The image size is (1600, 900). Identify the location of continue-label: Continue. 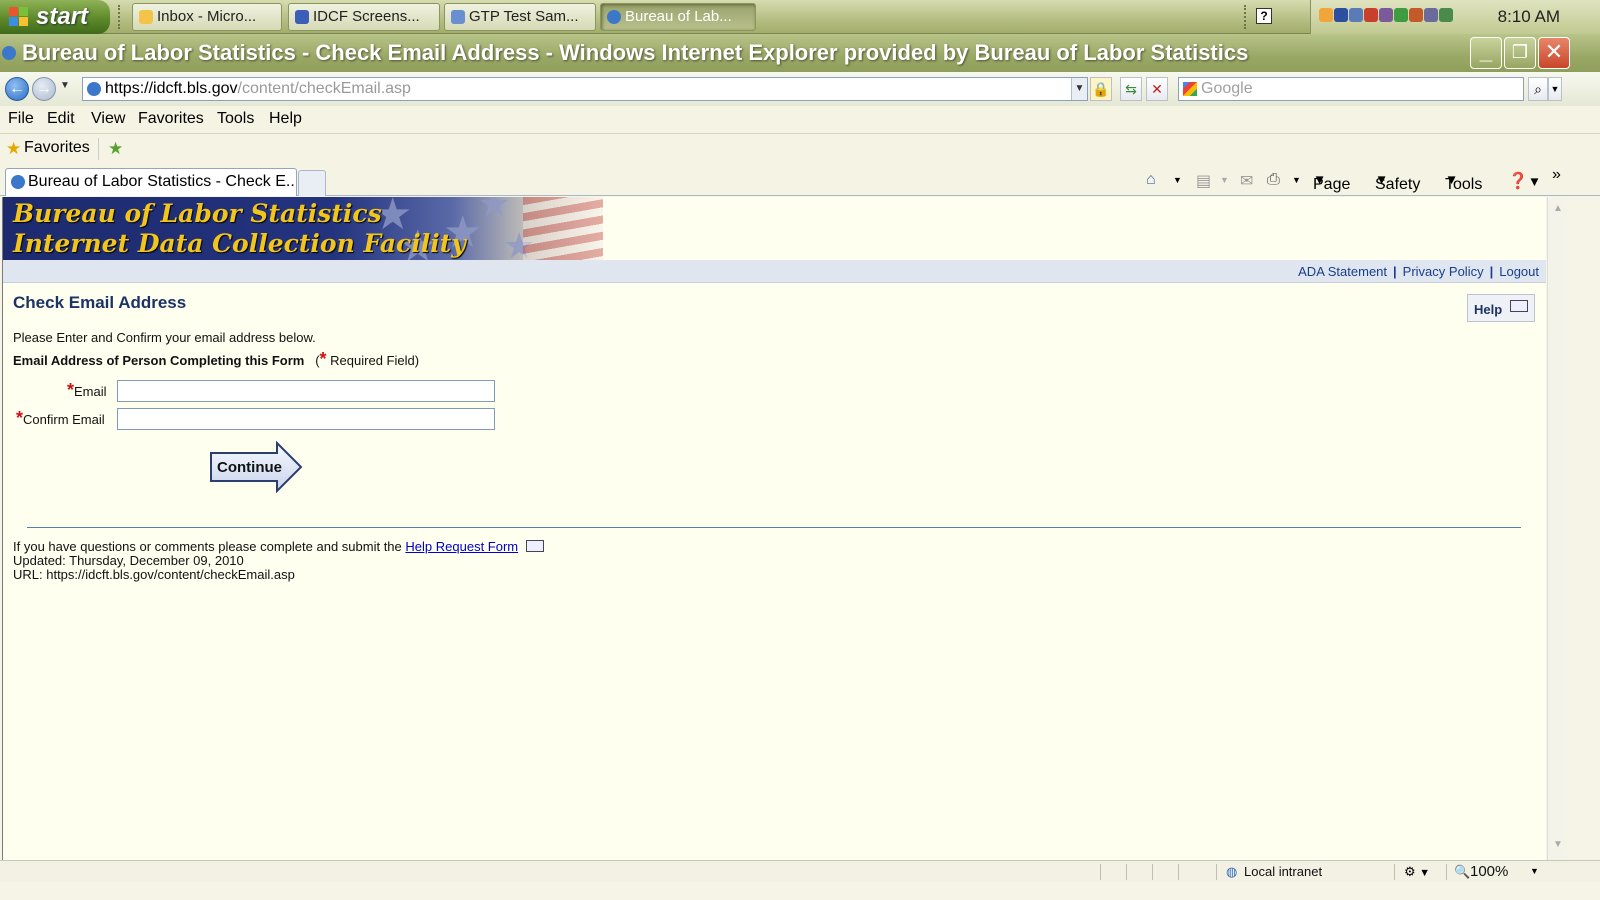
(249, 467).